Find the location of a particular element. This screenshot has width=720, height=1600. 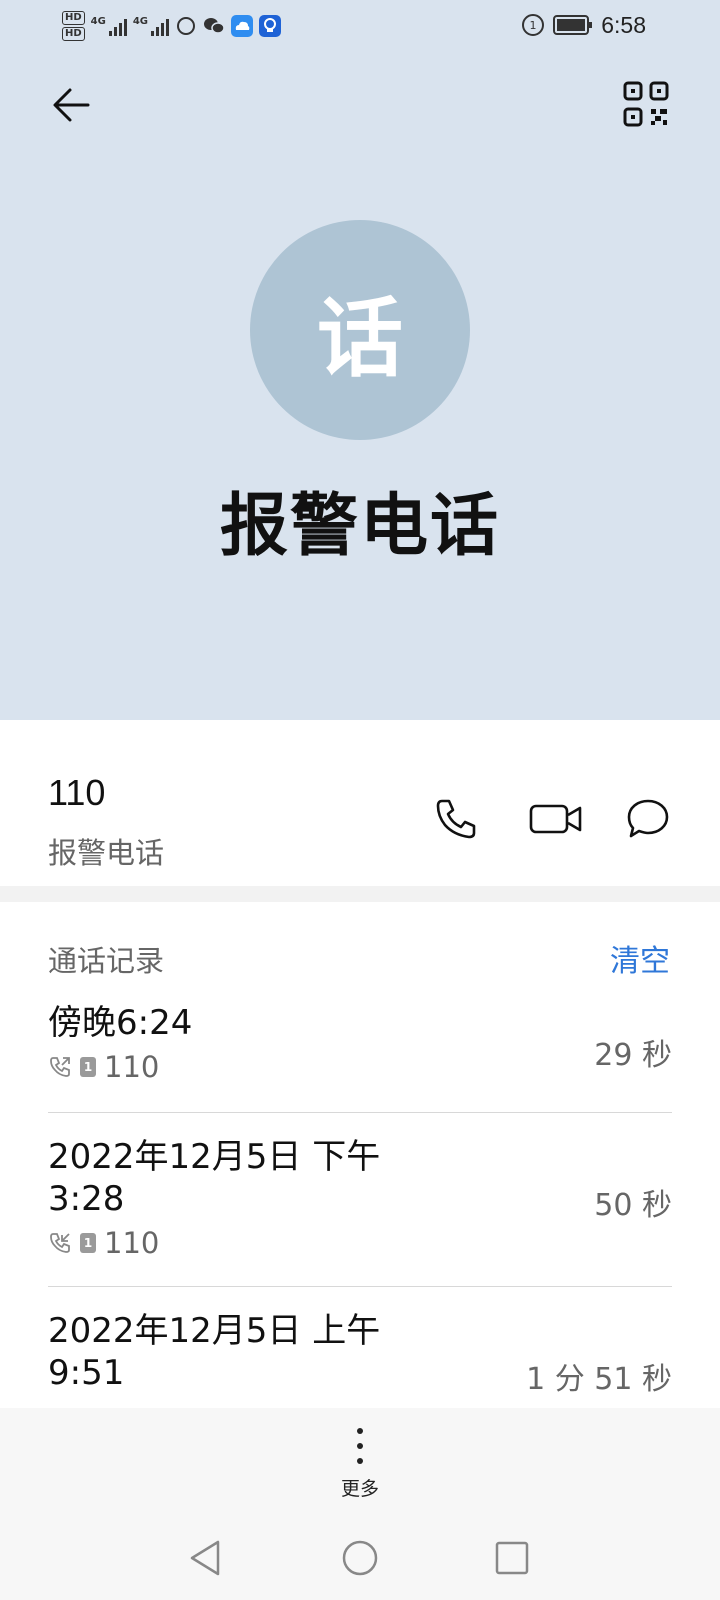

avatar-initial: 话 is located at coordinates (360, 338).